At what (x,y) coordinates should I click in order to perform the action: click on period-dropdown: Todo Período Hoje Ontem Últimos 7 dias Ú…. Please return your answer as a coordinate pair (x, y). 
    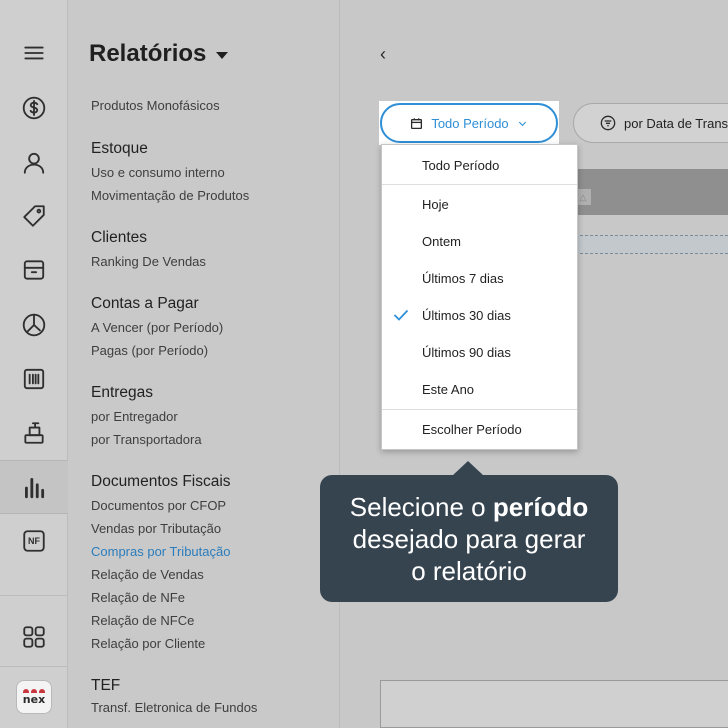
    Looking at the image, I should click on (479, 297).